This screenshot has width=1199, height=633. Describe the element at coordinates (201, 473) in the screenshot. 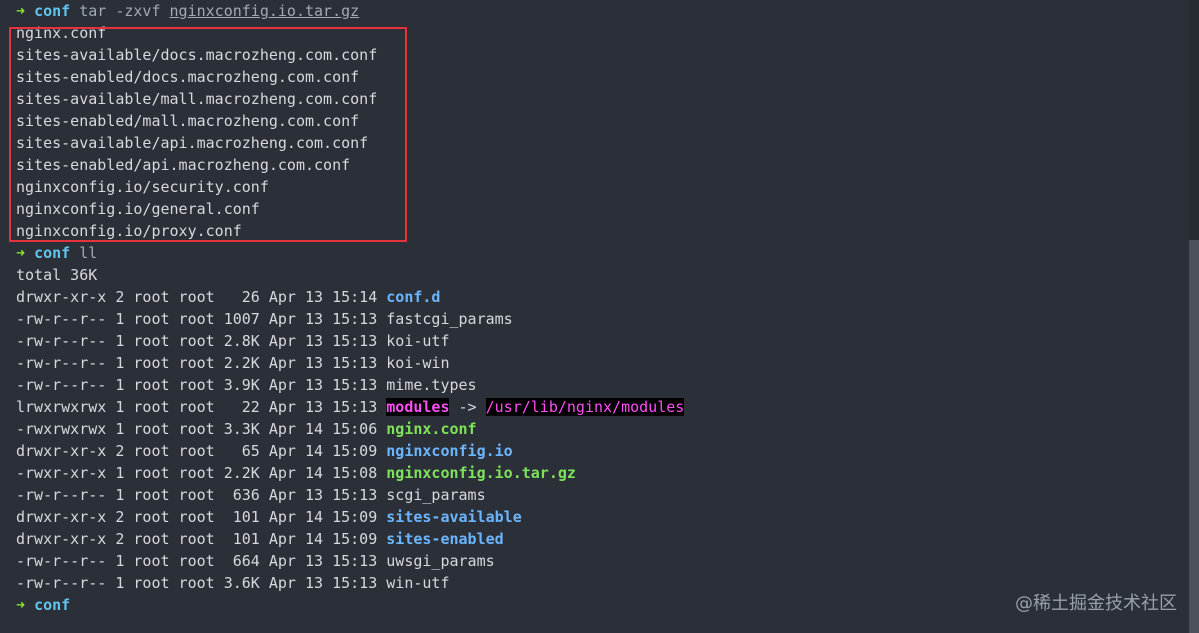

I see `file-meta: -rwxr-xr-x 1 root root 2.2K Apr 14 15:08` at that location.